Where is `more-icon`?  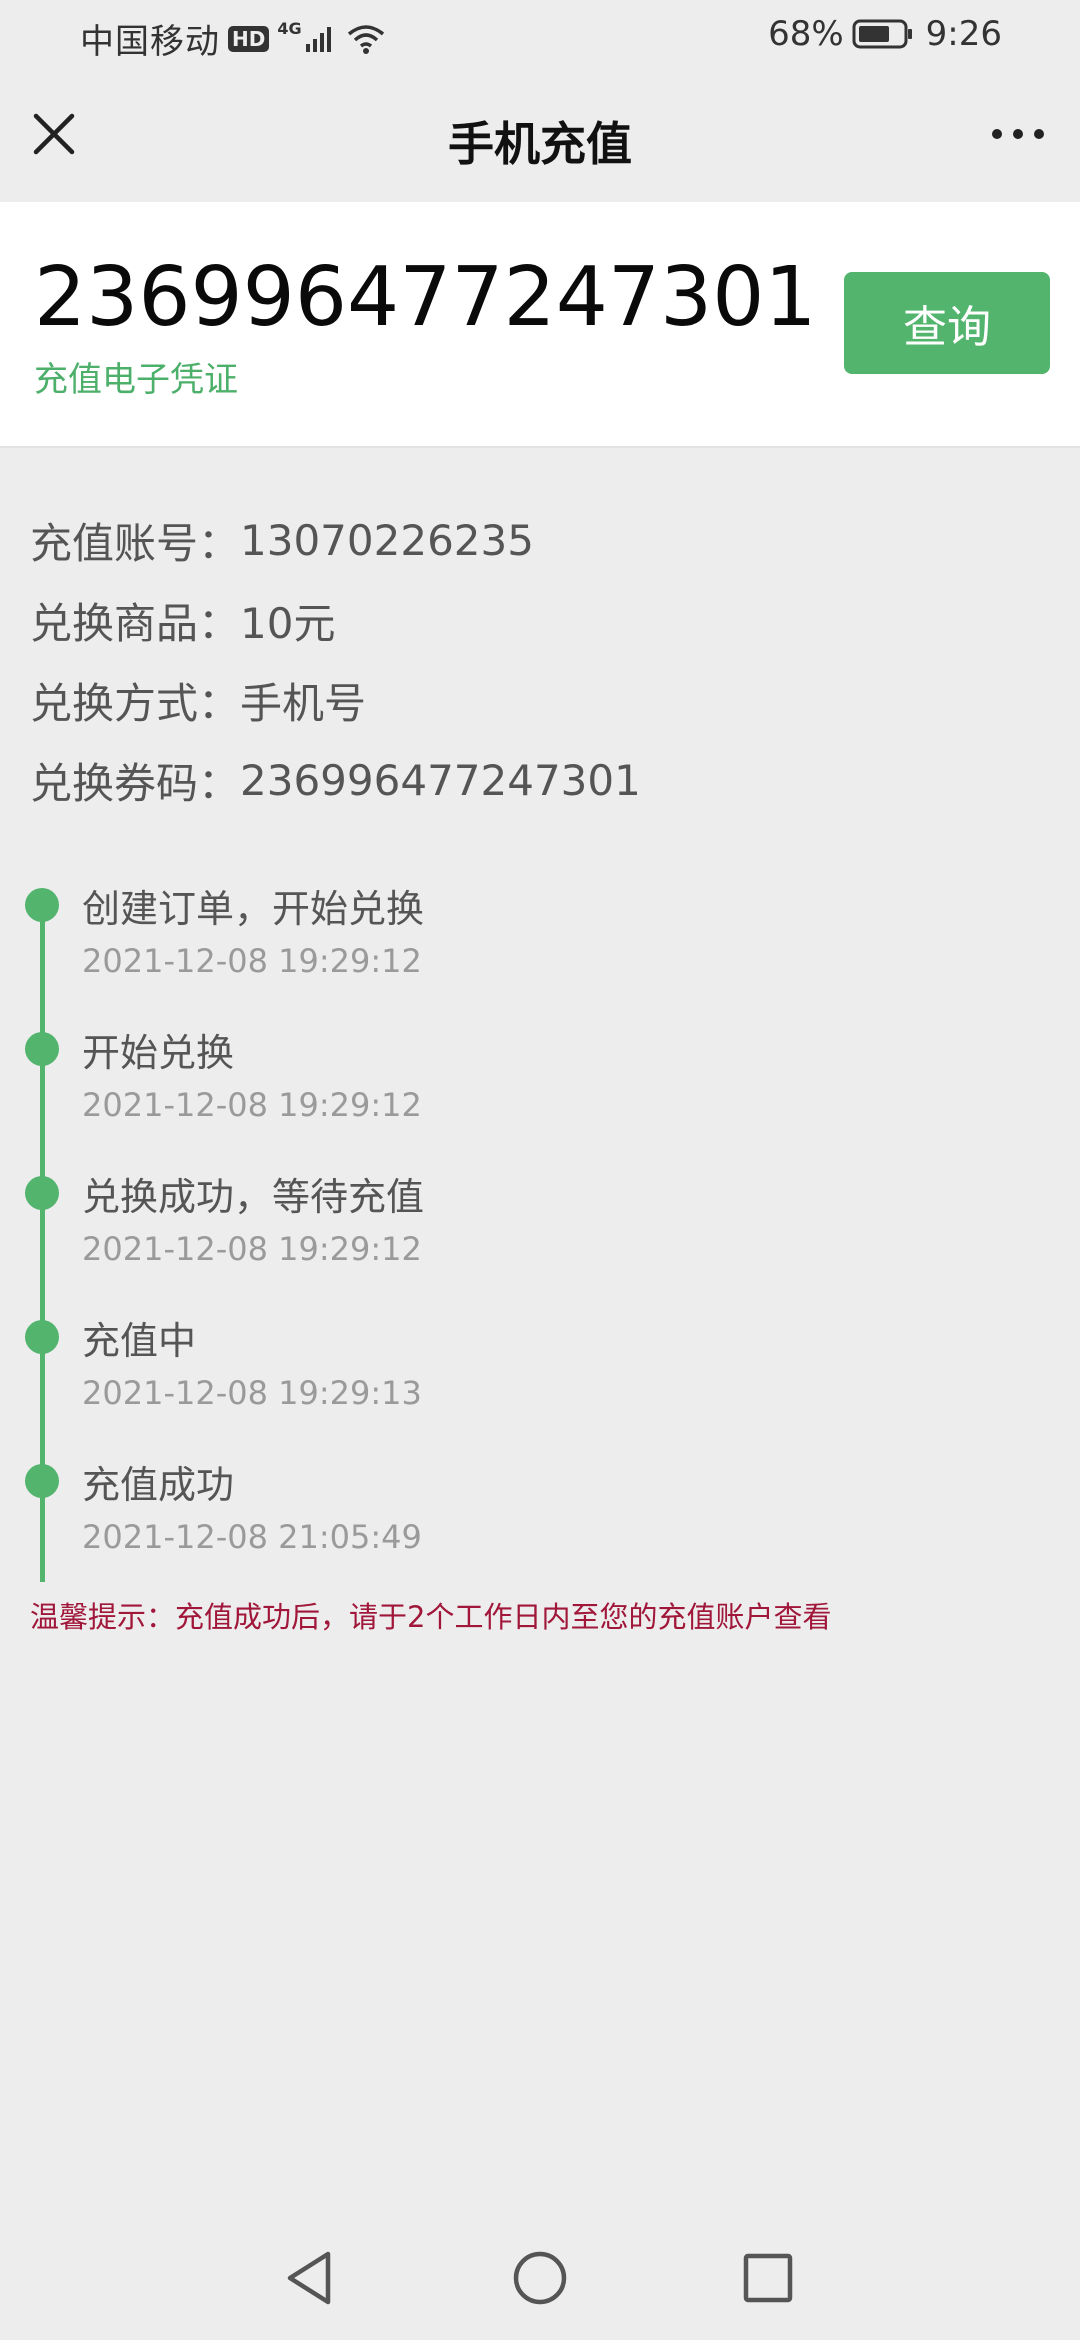
more-icon is located at coordinates (1018, 134).